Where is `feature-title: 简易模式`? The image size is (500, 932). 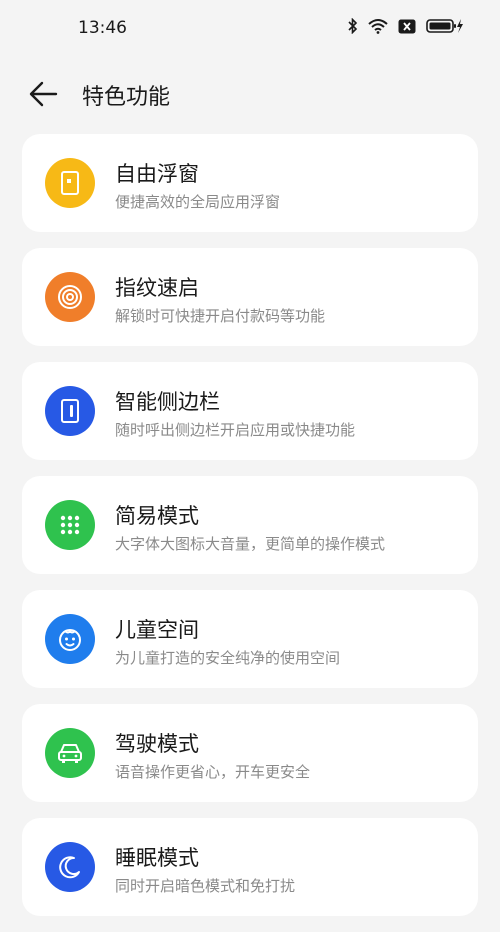
feature-title: 简易模式 is located at coordinates (157, 516).